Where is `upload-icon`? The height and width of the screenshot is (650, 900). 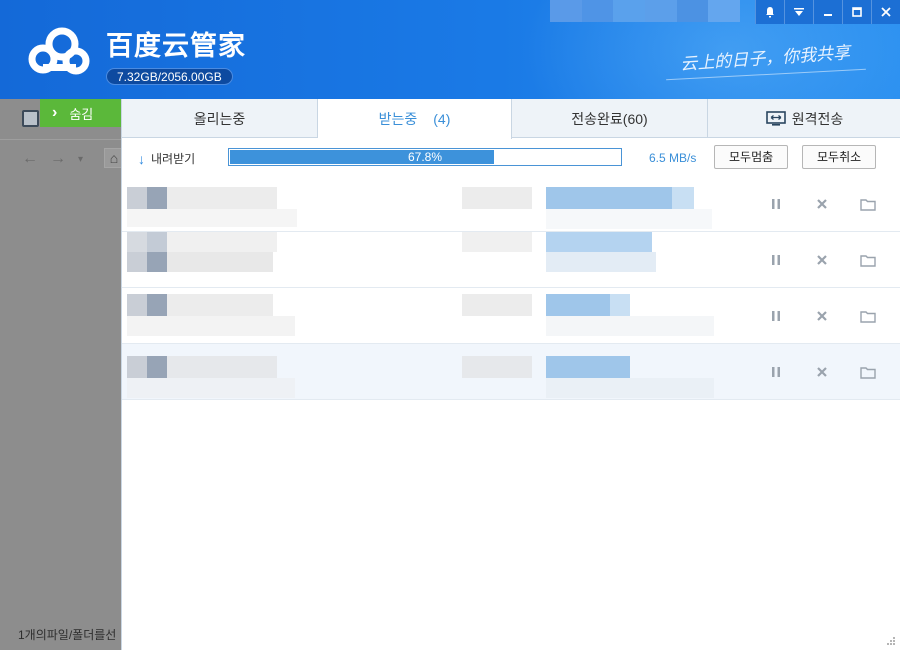 upload-icon is located at coordinates (30, 118).